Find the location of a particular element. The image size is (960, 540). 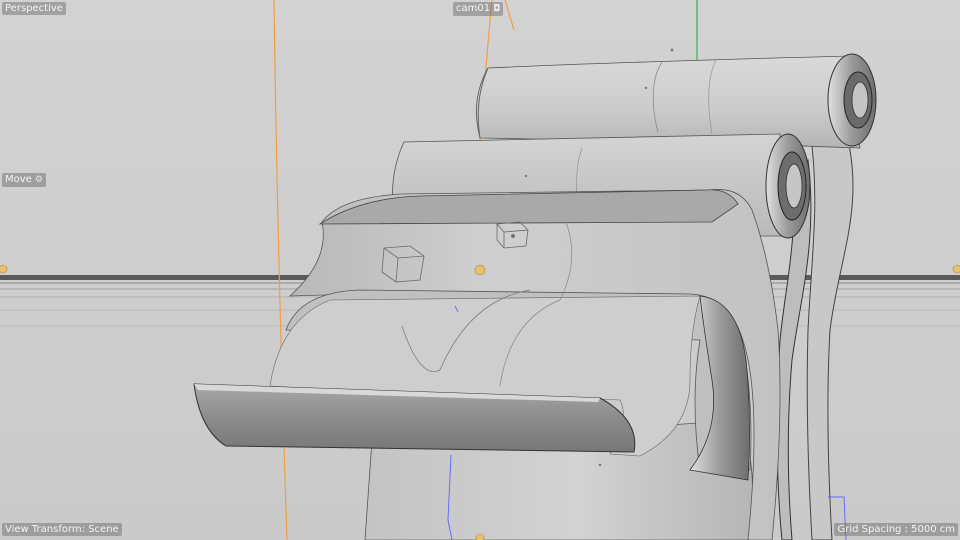

top-scroll-body is located at coordinates (668, 102).